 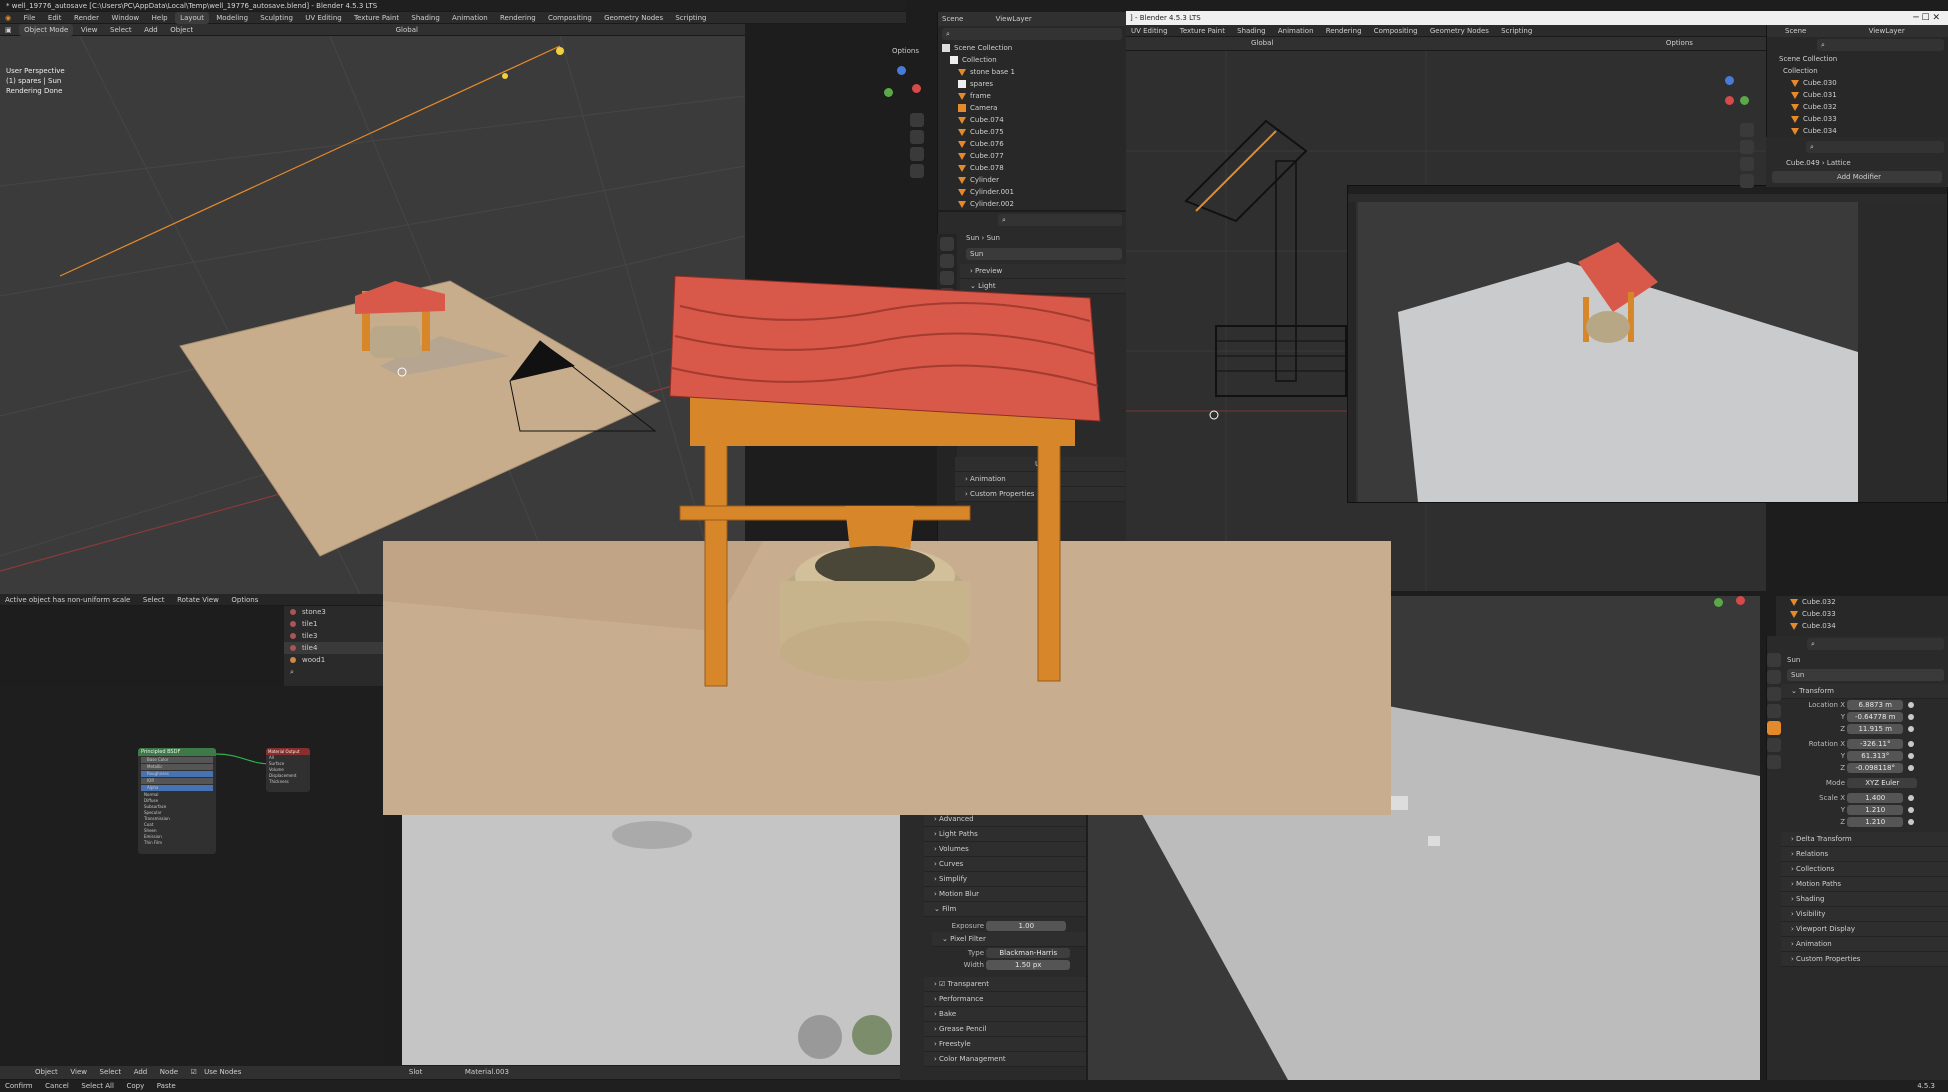 What do you see at coordinates (46, 30) in the screenshot?
I see `mode-select: Object Mode` at bounding box center [46, 30].